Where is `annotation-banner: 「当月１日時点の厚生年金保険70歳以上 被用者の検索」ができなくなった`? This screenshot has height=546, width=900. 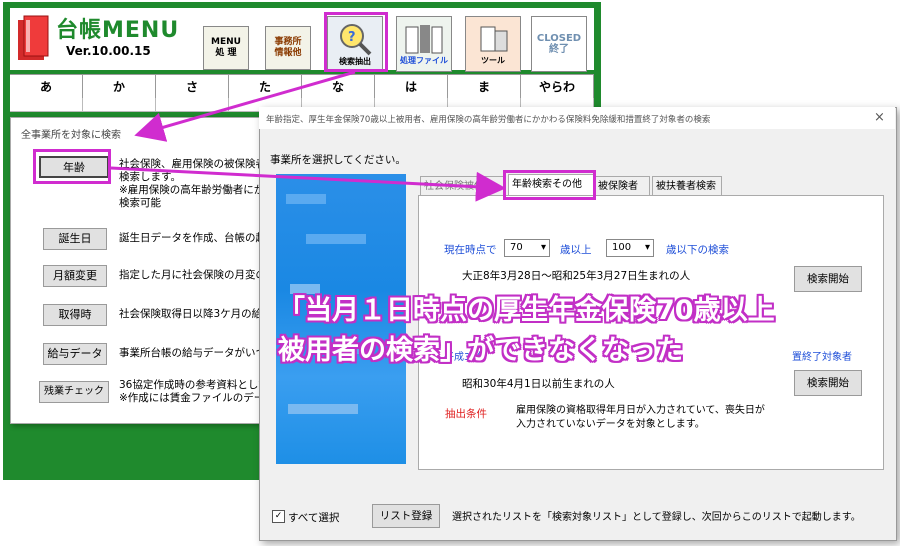
annotation-banner: 「当月１日時点の厚生年金保険70歳以上 被用者の検索」ができなくなった is located at coordinates (588, 331).